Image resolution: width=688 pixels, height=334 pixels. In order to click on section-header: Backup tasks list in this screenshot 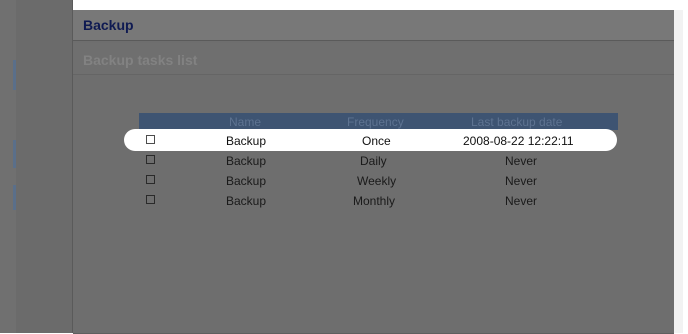, I will do `click(373, 59)`.